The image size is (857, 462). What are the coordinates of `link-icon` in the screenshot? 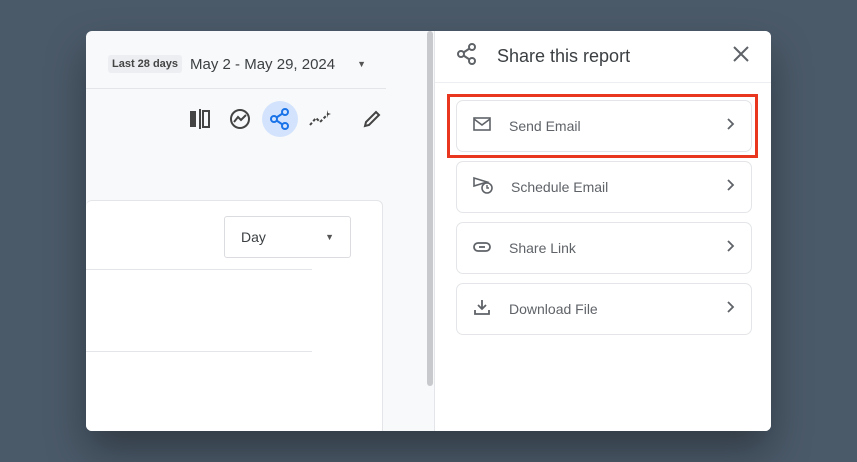 It's located at (482, 248).